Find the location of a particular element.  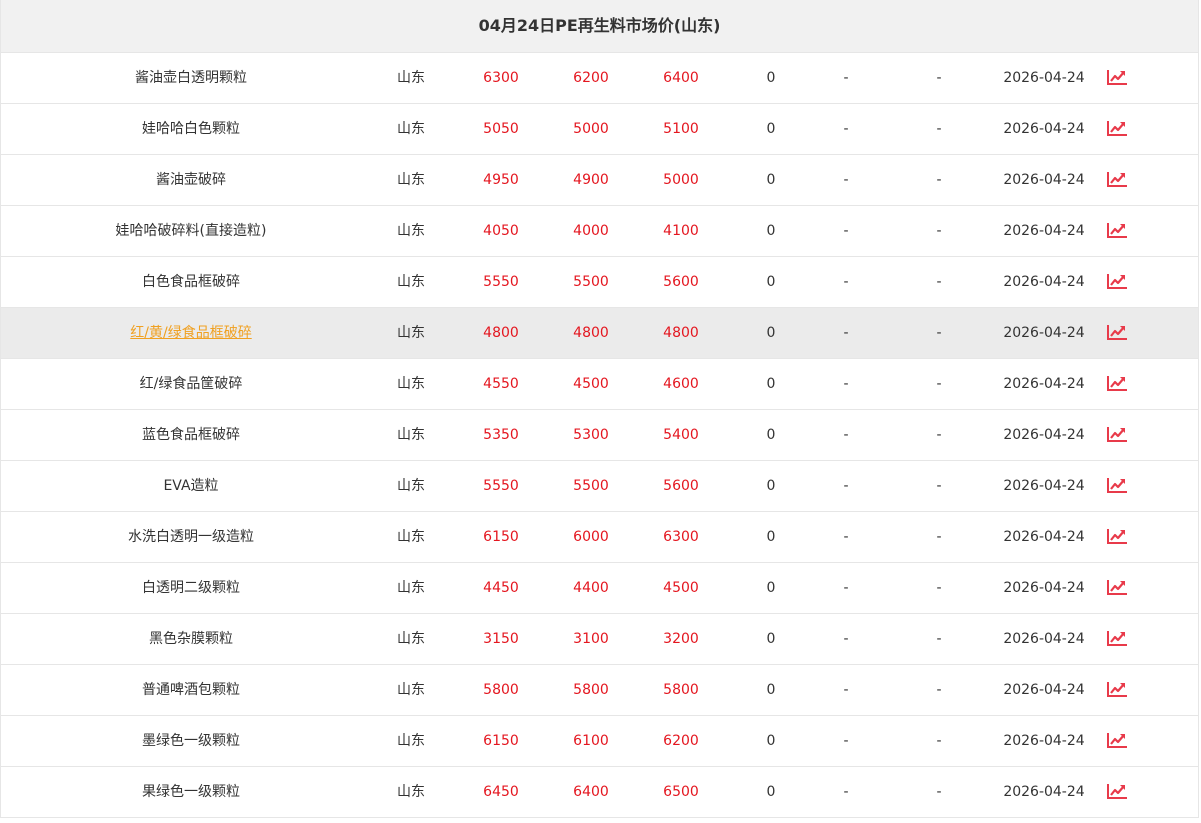

product-name: 果绿色一级颗粒 is located at coordinates (191, 792).